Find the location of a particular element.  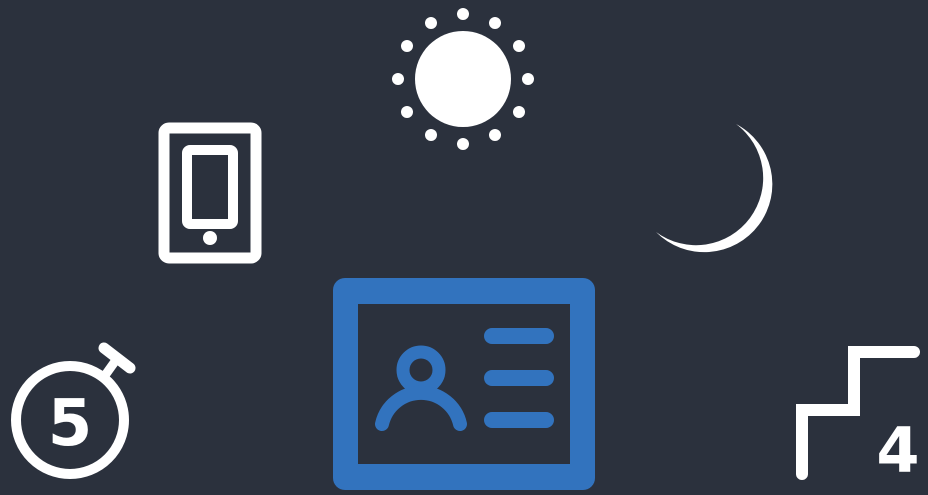

stairs-number: 4 is located at coordinates (897, 450).